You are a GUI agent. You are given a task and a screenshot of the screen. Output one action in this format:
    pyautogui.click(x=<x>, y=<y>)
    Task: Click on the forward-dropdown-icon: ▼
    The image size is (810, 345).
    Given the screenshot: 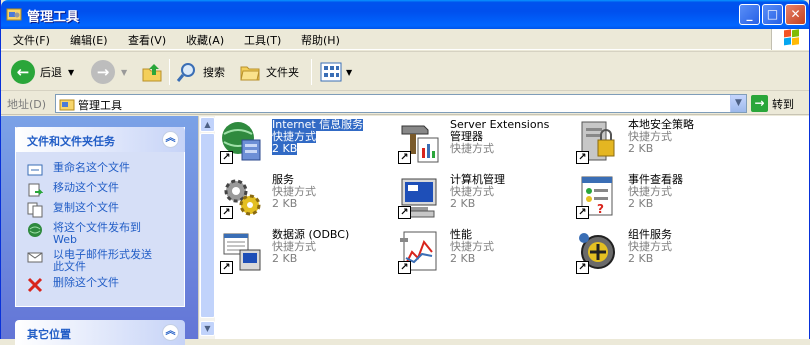 What is the action you would take?
    pyautogui.click(x=124, y=72)
    